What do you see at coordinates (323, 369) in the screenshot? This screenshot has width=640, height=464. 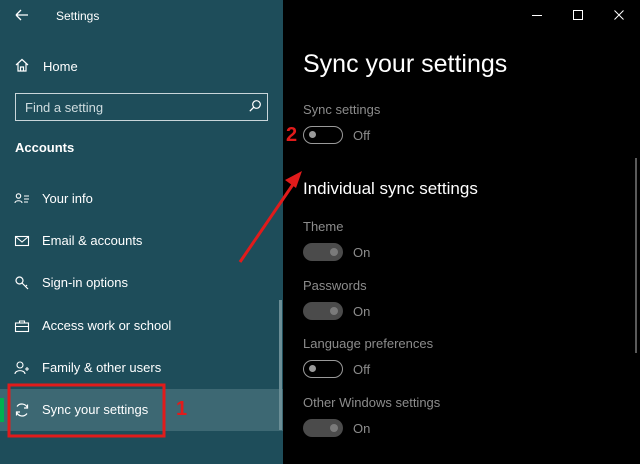 I see `language-toggle` at bounding box center [323, 369].